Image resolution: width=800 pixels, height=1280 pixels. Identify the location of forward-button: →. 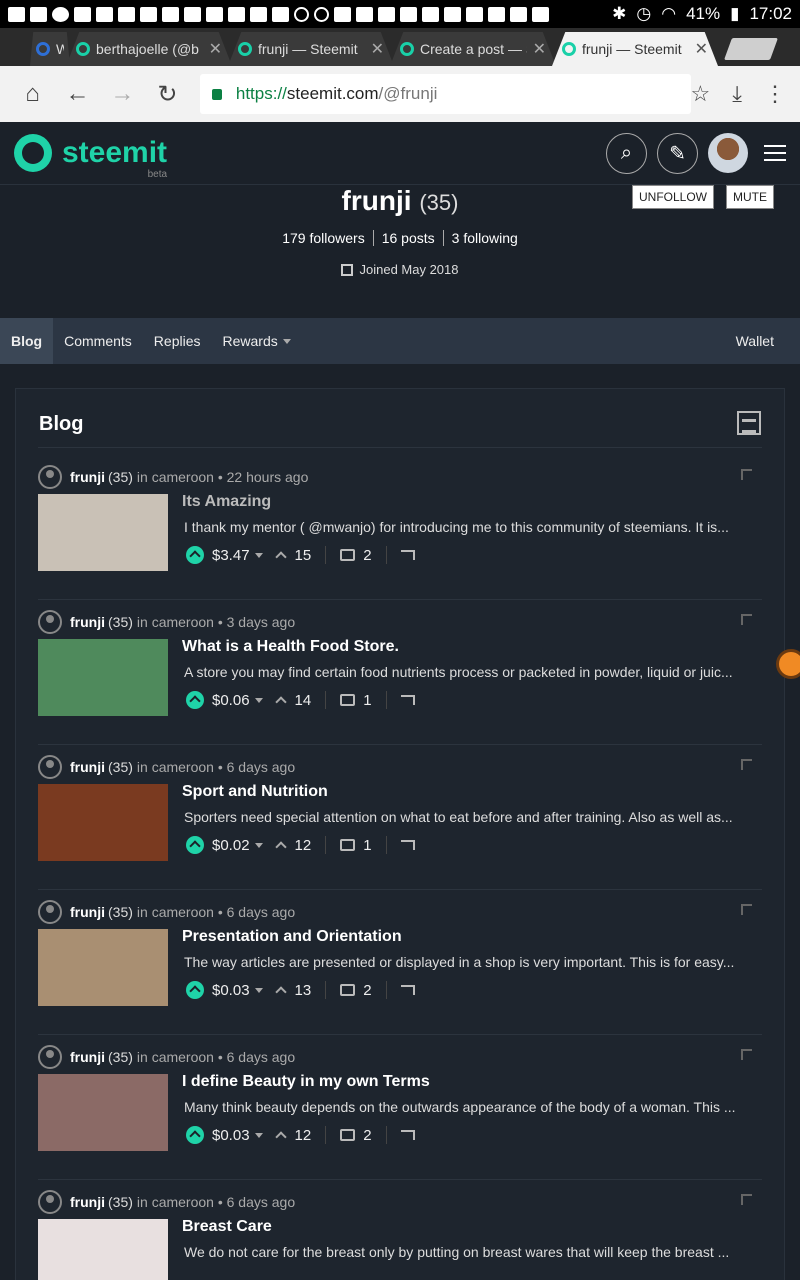
(122, 94).